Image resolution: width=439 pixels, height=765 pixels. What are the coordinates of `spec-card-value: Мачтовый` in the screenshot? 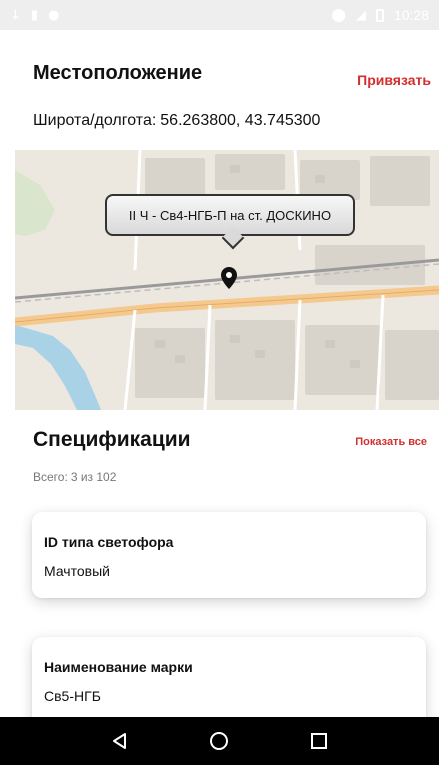 It's located at (77, 571).